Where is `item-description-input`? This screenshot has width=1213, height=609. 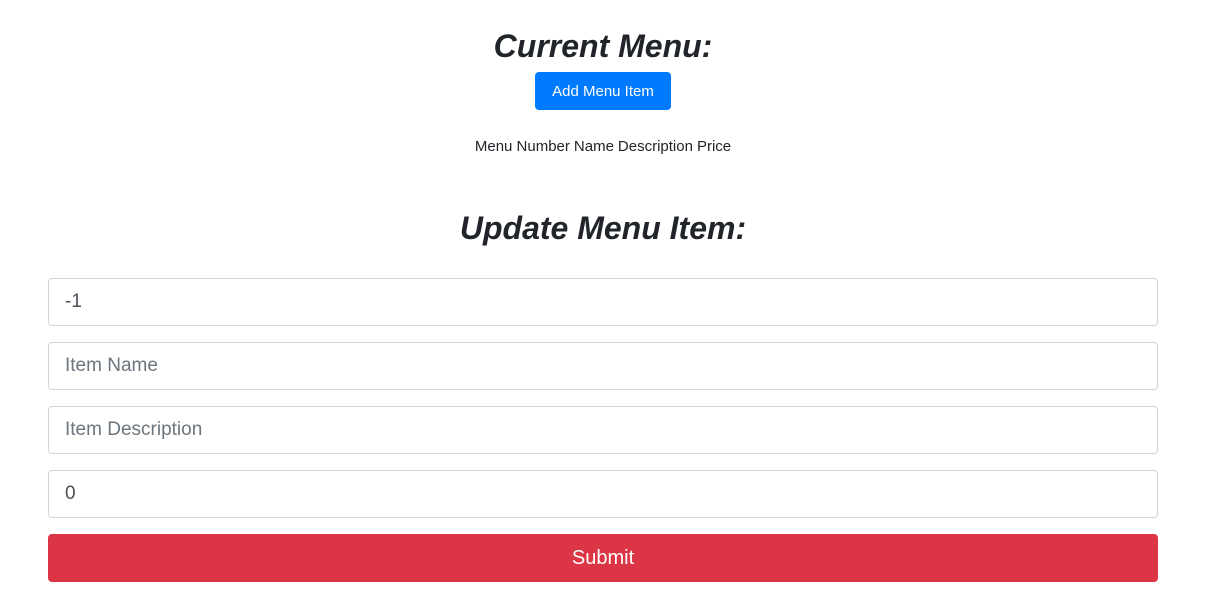 item-description-input is located at coordinates (603, 430).